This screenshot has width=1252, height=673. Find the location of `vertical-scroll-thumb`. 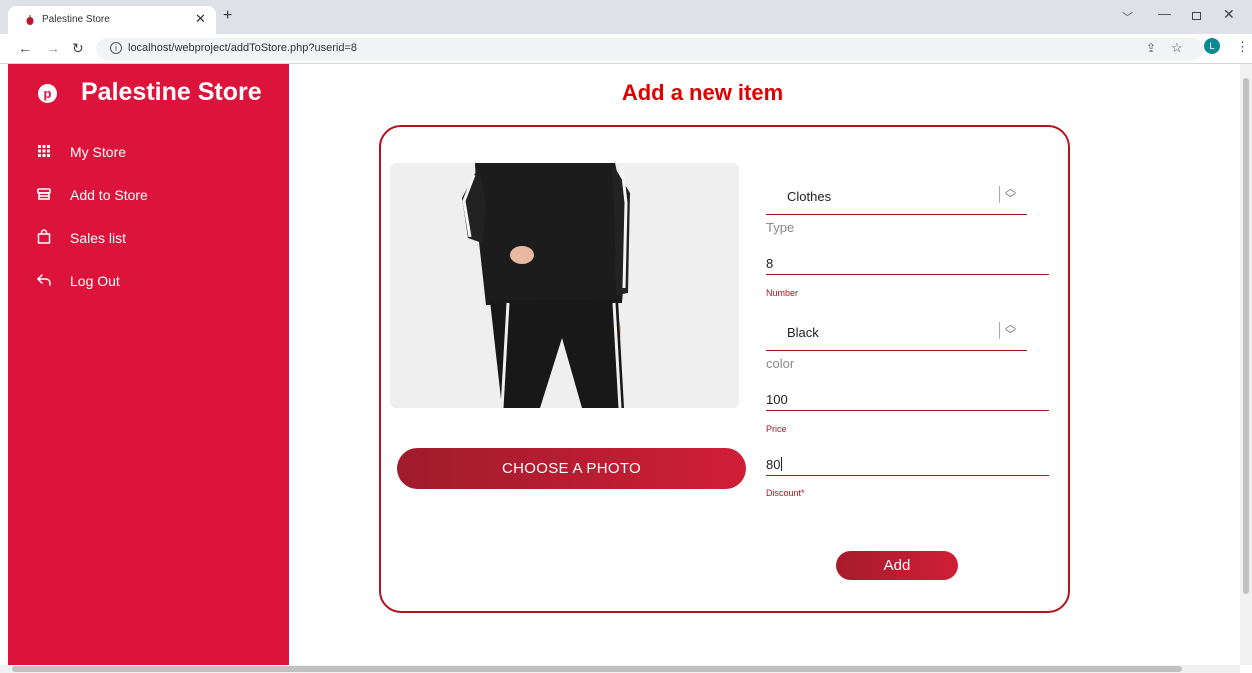

vertical-scroll-thumb is located at coordinates (1246, 336).